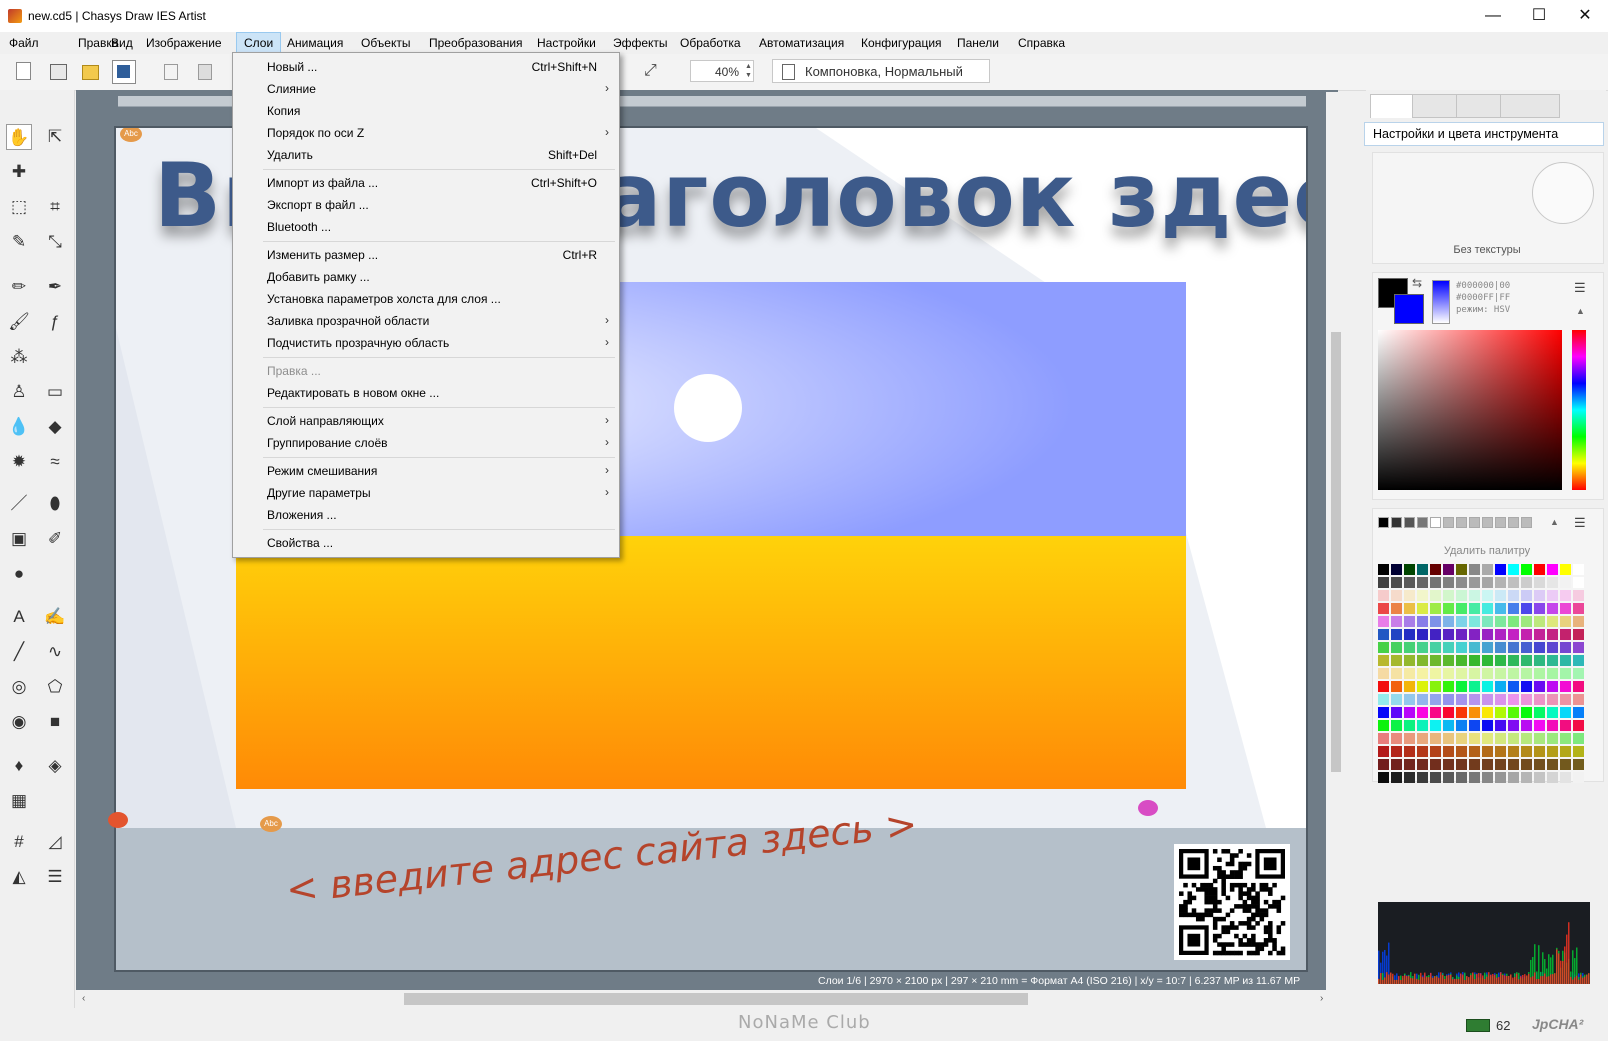 The width and height of the screenshot is (1608, 1041). What do you see at coordinates (881, 71) in the screenshot?
I see `composite-mode-button: Компоновка, Нормальный` at bounding box center [881, 71].